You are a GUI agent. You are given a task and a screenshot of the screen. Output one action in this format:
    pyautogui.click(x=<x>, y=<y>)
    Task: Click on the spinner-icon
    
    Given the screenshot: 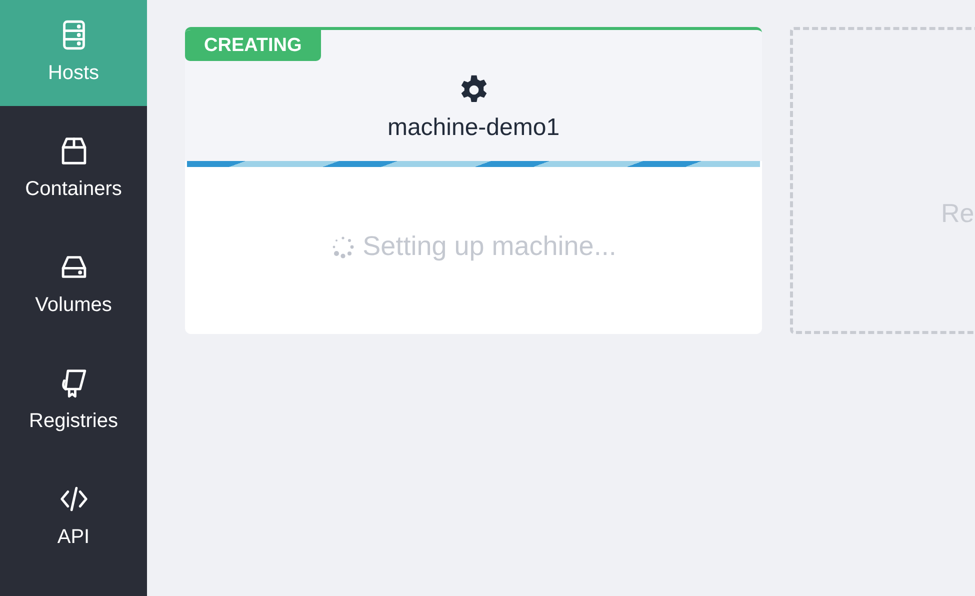 What is the action you would take?
    pyautogui.click(x=342, y=246)
    